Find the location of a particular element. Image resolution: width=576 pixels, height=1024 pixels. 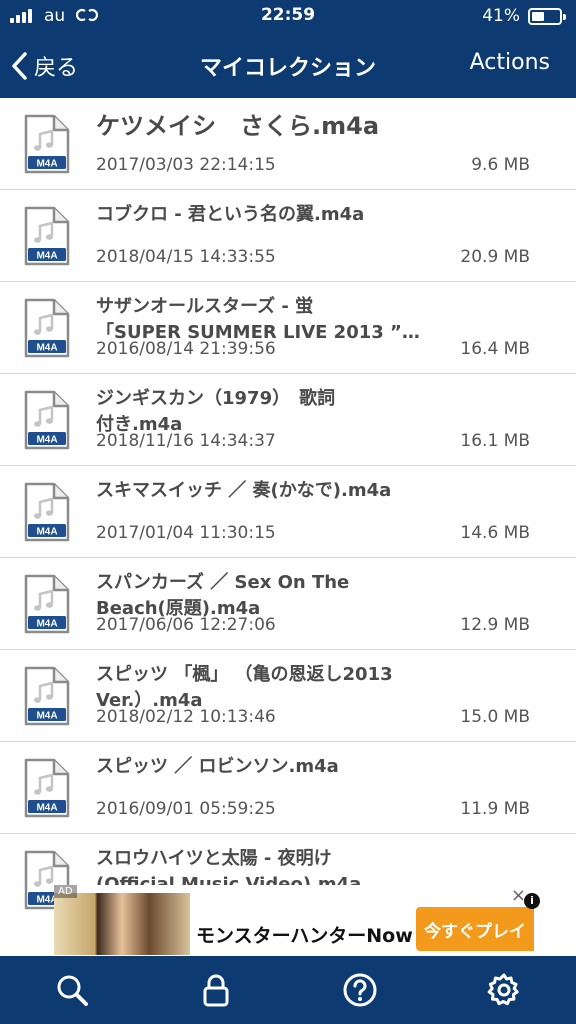

battery-icon is located at coordinates (547, 16).